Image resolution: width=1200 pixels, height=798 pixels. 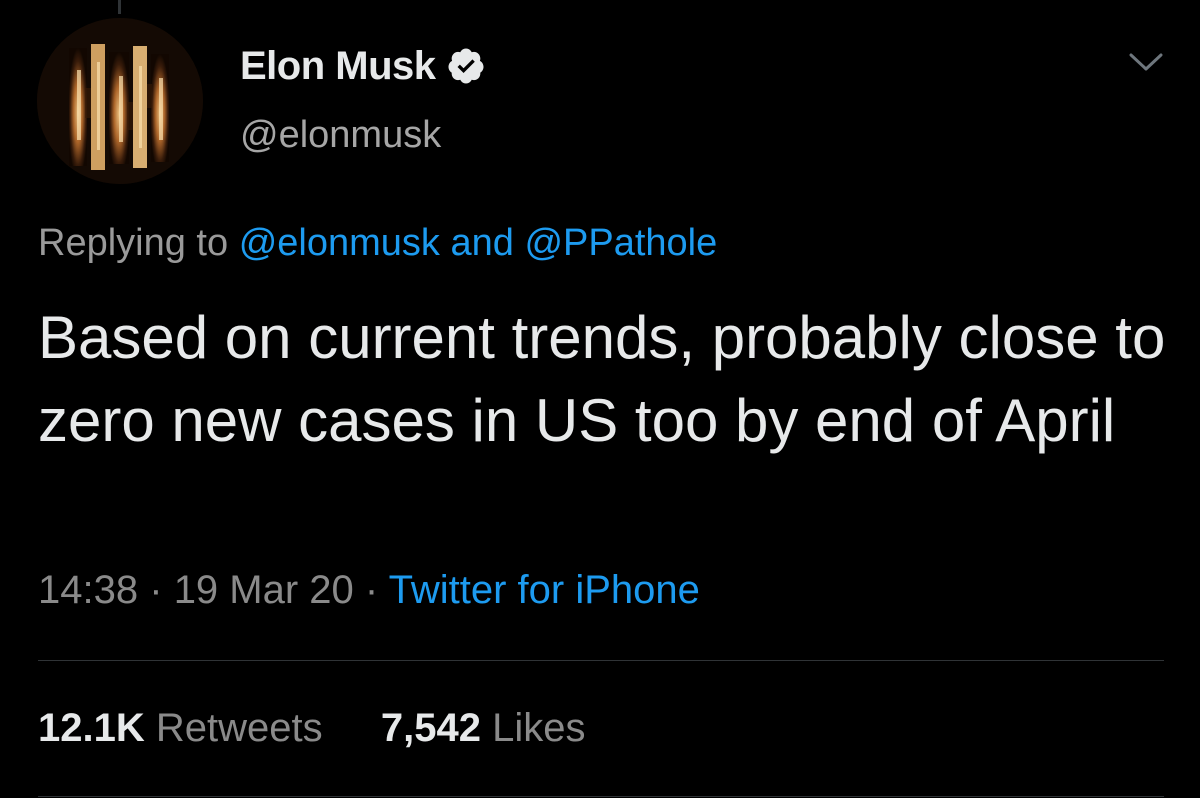 I want to click on mention-link: @PPathole, so click(x=620, y=243).